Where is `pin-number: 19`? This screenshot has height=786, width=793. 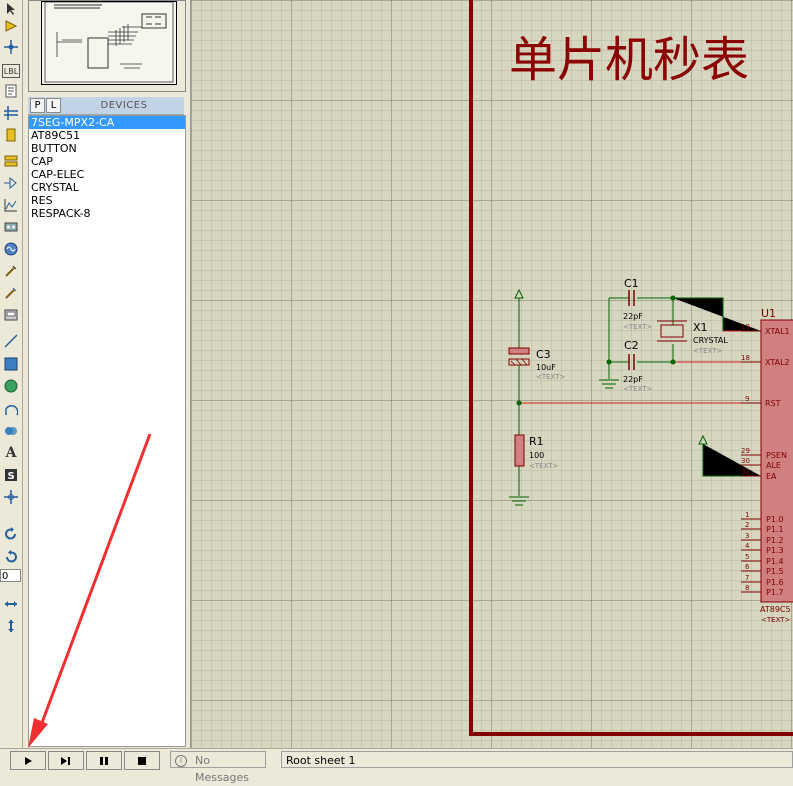
pin-number: 19 is located at coordinates (745, 327).